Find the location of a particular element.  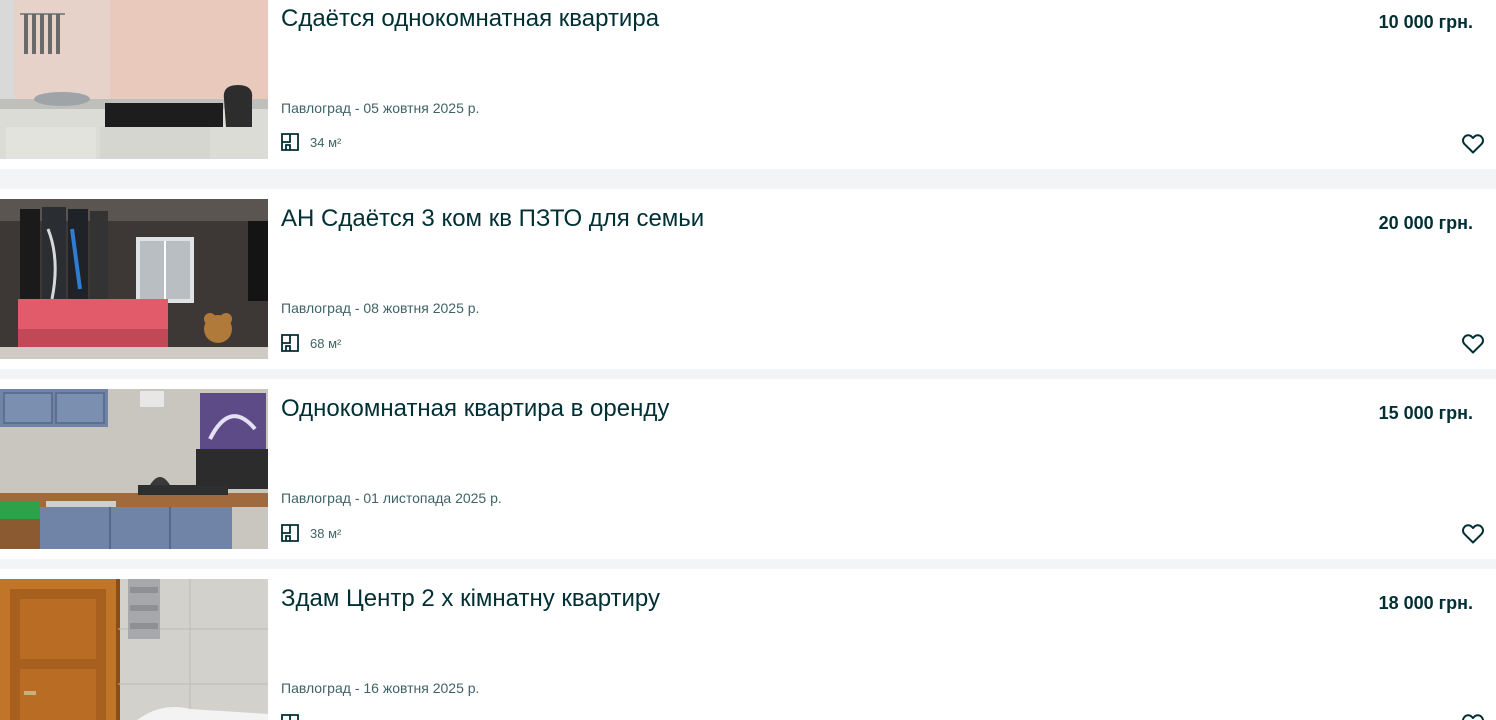

listing-price: 18 000 грн. is located at coordinates (1425, 603).